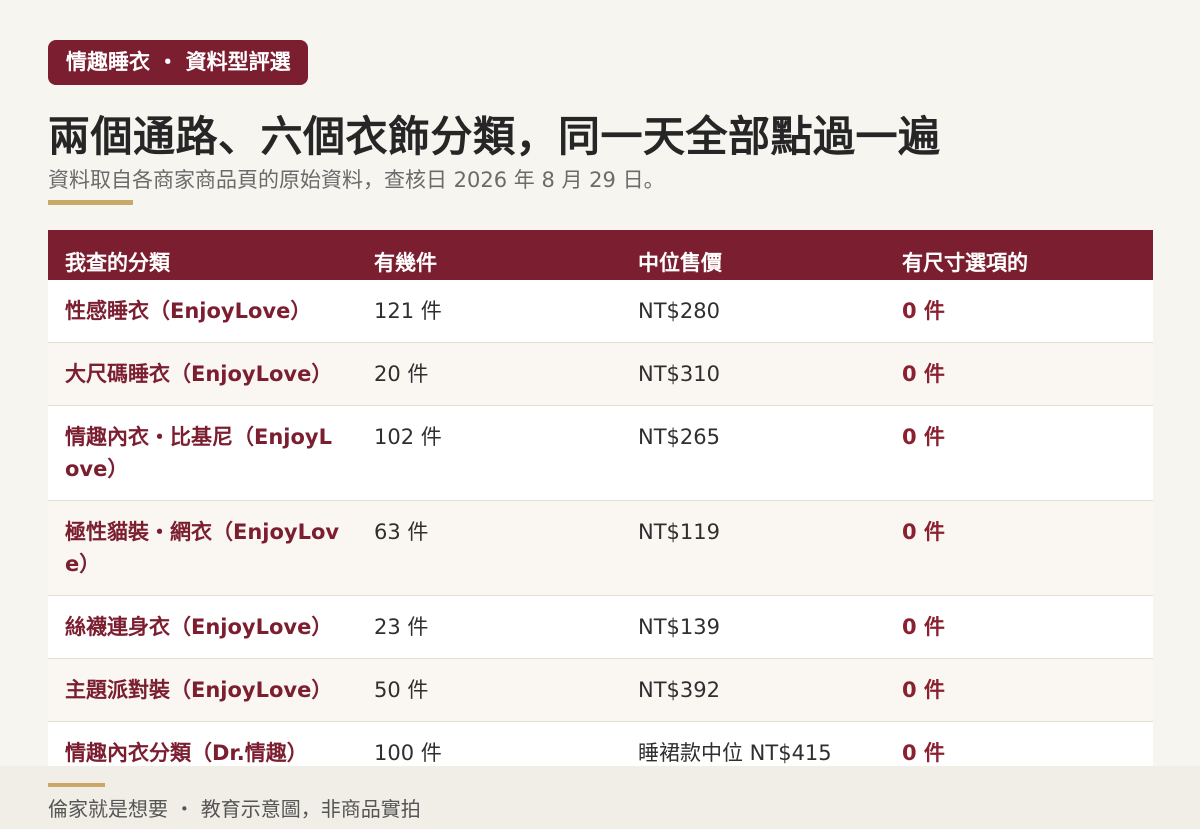 The image size is (1200, 829). I want to click on row-median-price: NT$139, so click(753, 627).